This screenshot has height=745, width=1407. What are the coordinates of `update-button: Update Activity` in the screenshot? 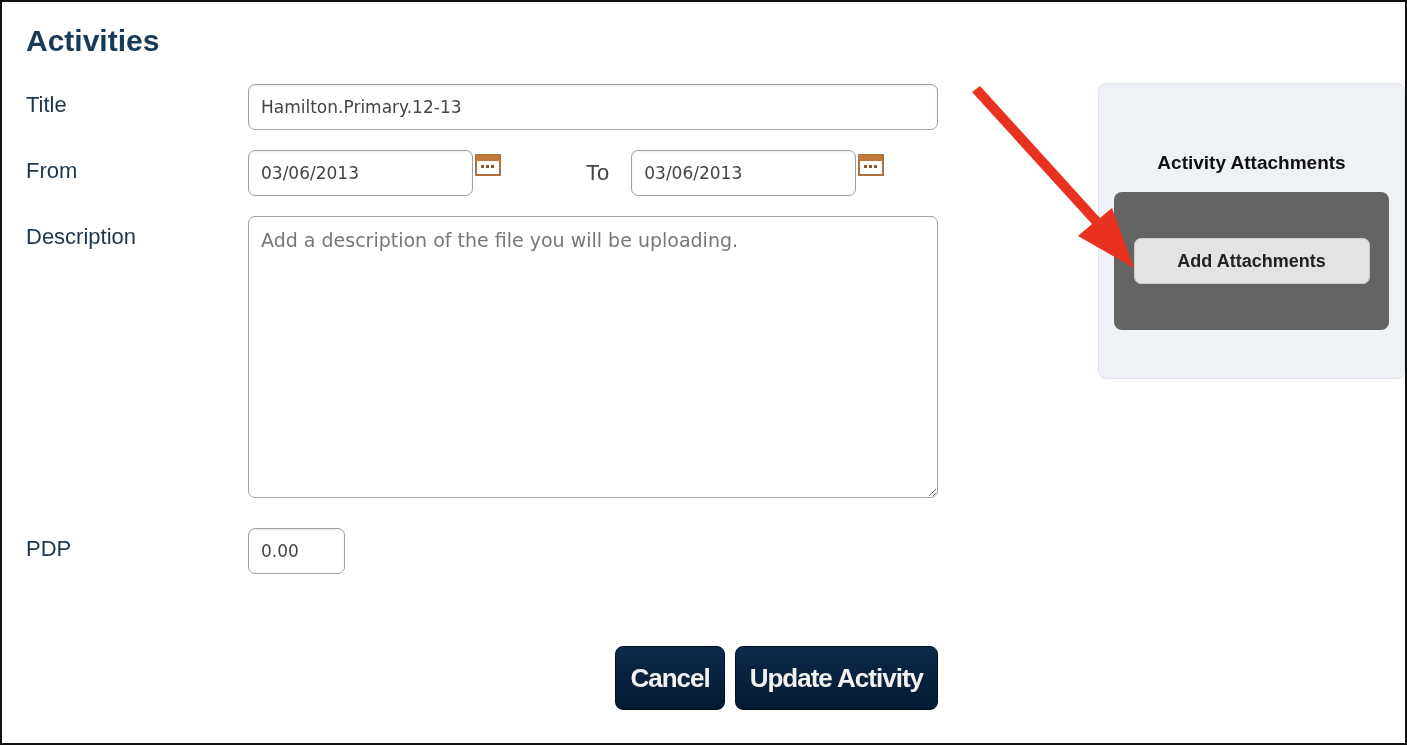 It's located at (836, 678).